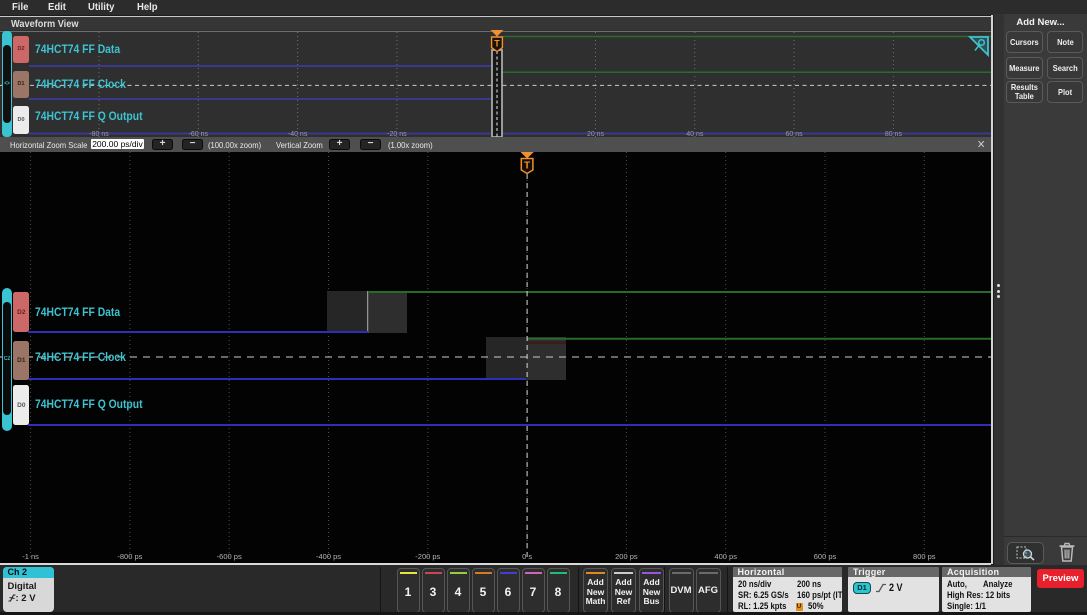 The width and height of the screenshot is (1087, 615). What do you see at coordinates (30, 556) in the screenshot?
I see `svg-text: -1 ns` at bounding box center [30, 556].